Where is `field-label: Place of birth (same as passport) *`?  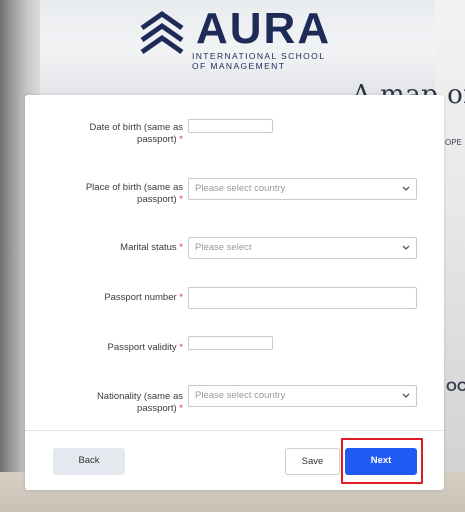 field-label: Place of birth (same as passport) * is located at coordinates (124, 194).